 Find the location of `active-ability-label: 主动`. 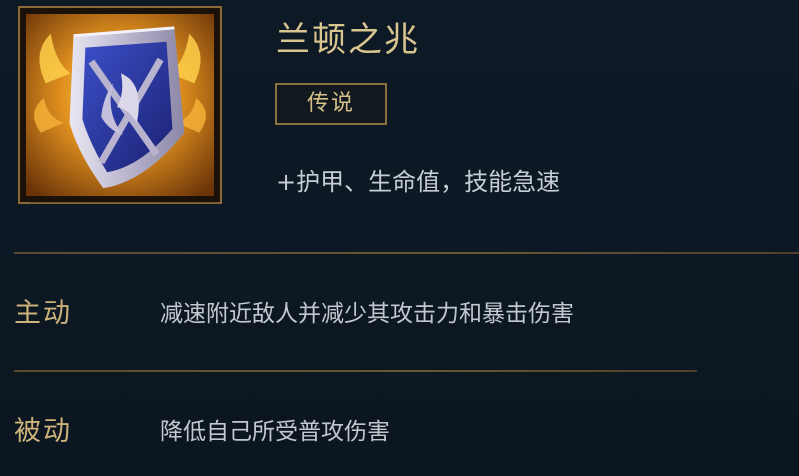

active-ability-label: 主动 is located at coordinates (43, 313).